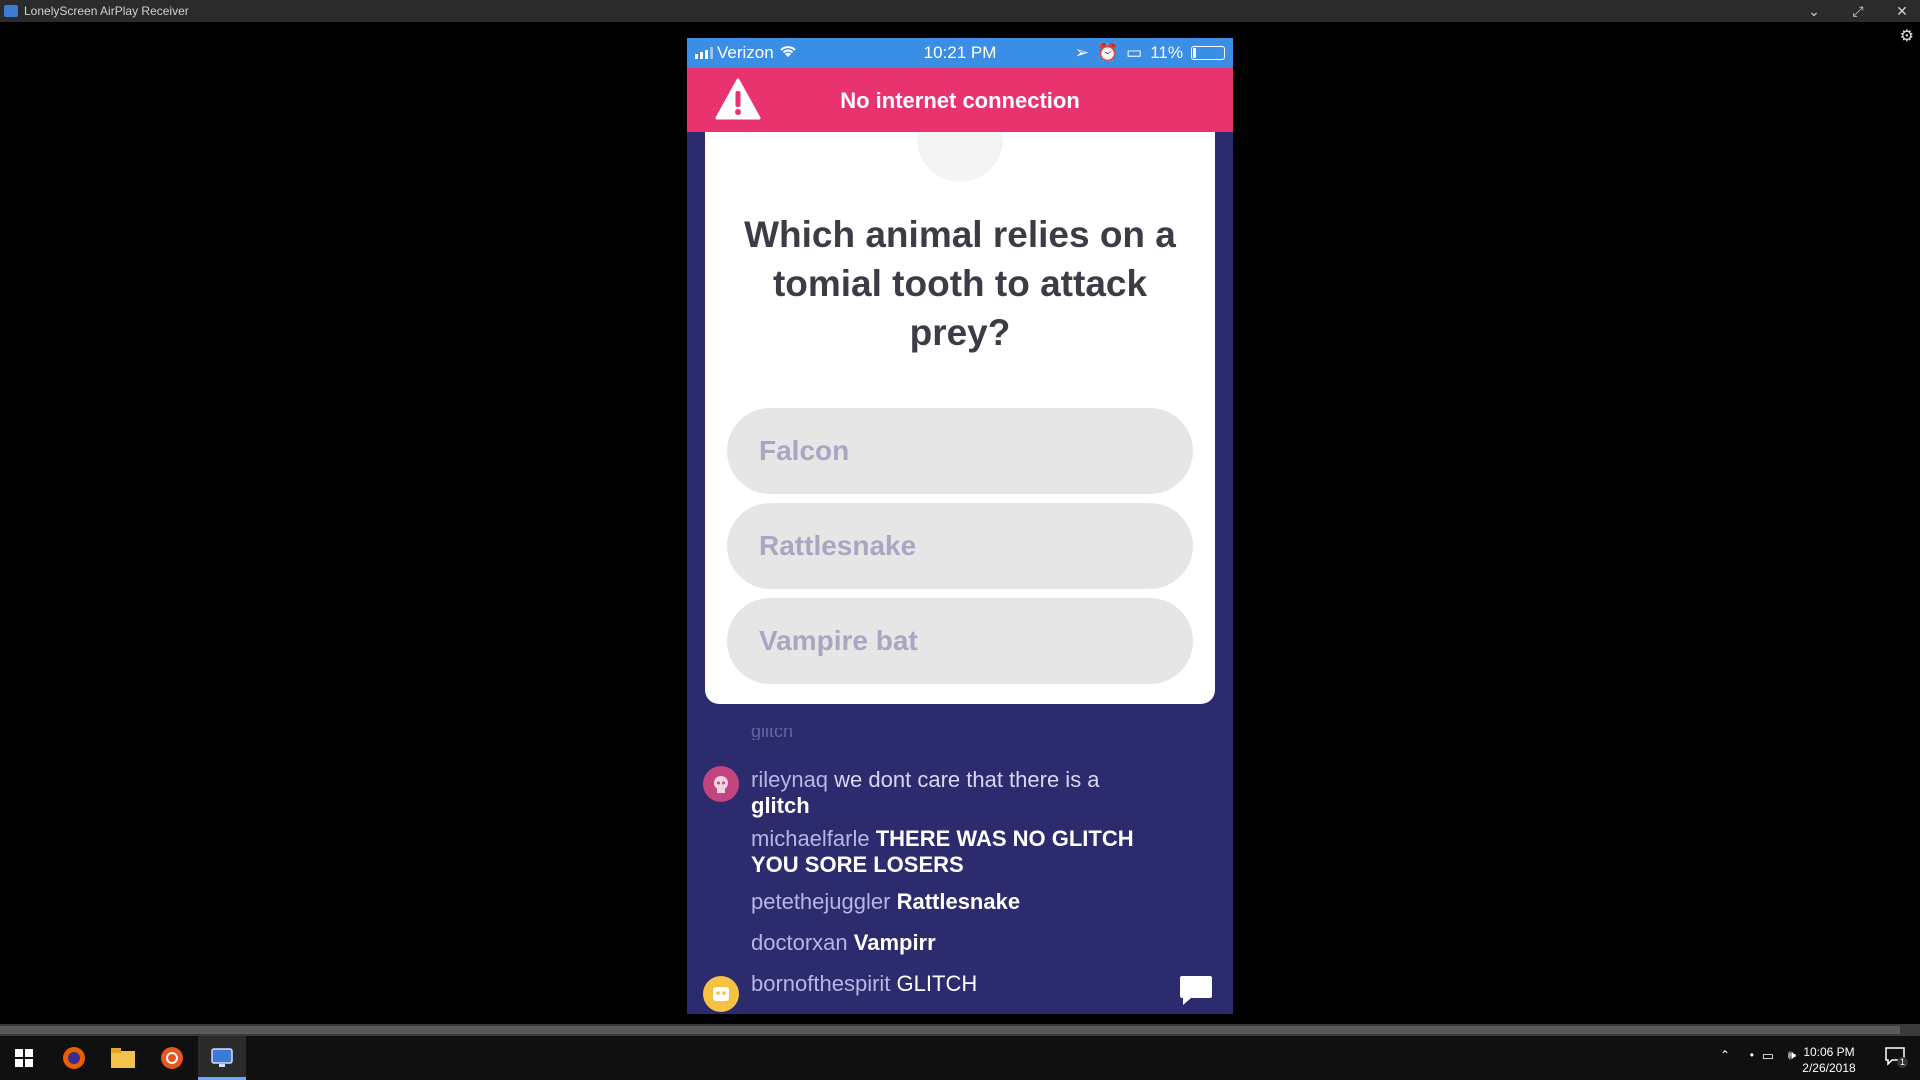  What do you see at coordinates (222, 1058) in the screenshot?
I see `lonelyscreen-icon` at bounding box center [222, 1058].